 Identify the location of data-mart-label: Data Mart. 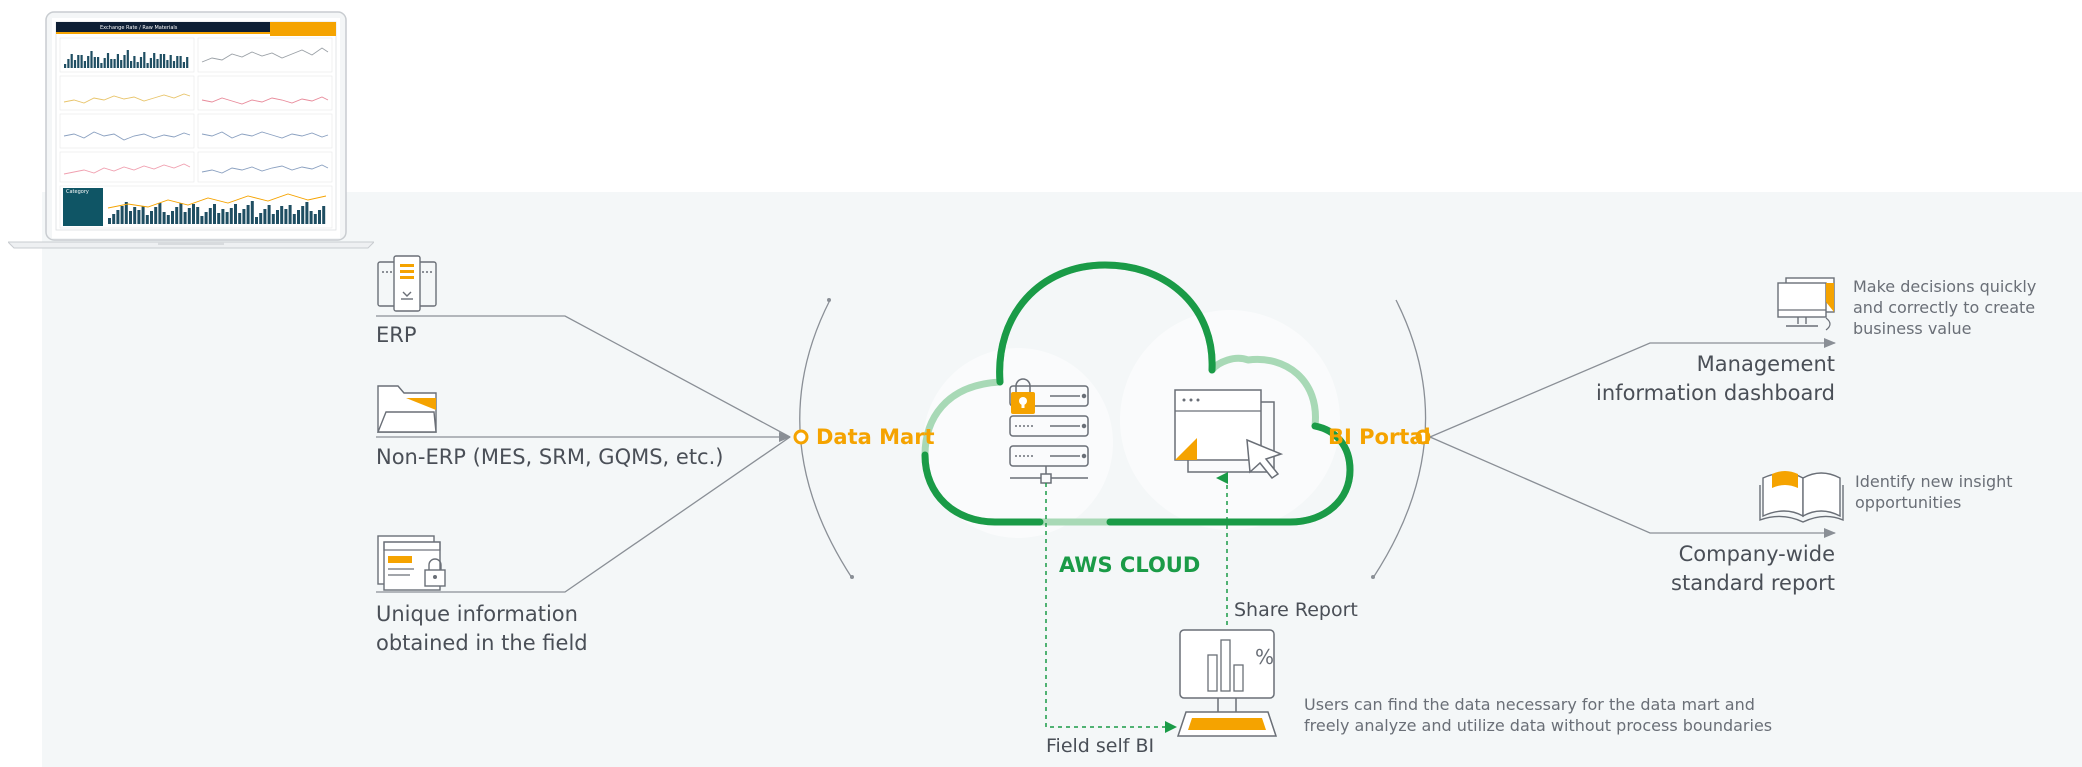
(875, 437).